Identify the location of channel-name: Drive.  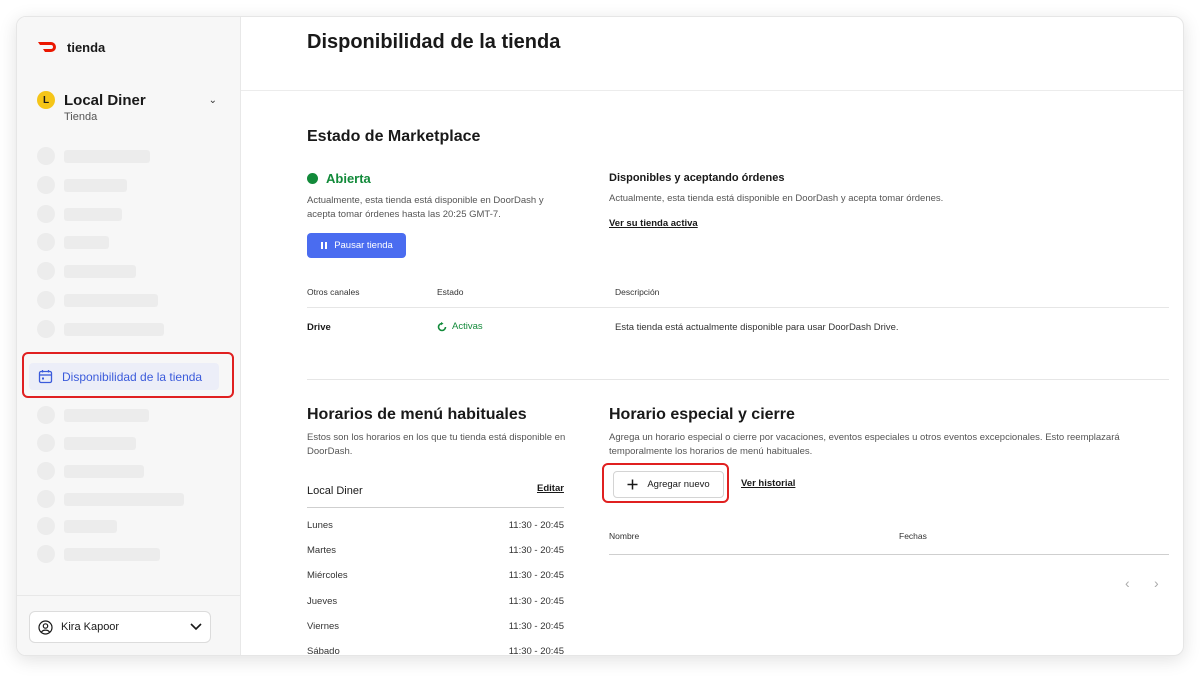
(319, 327).